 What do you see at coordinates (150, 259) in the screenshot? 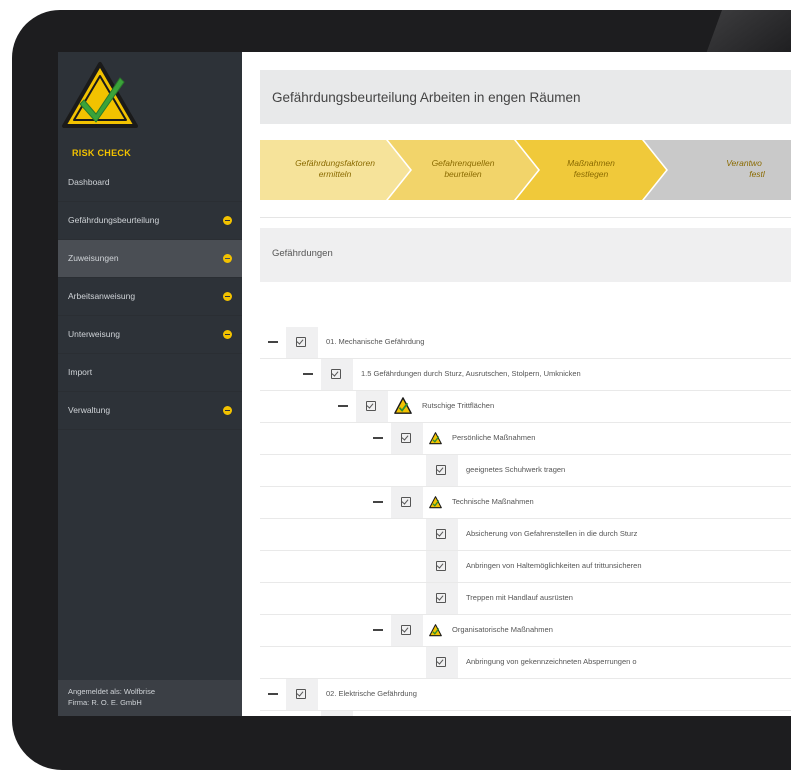
I see `sidebar-item-2: Zuweisungen` at bounding box center [150, 259].